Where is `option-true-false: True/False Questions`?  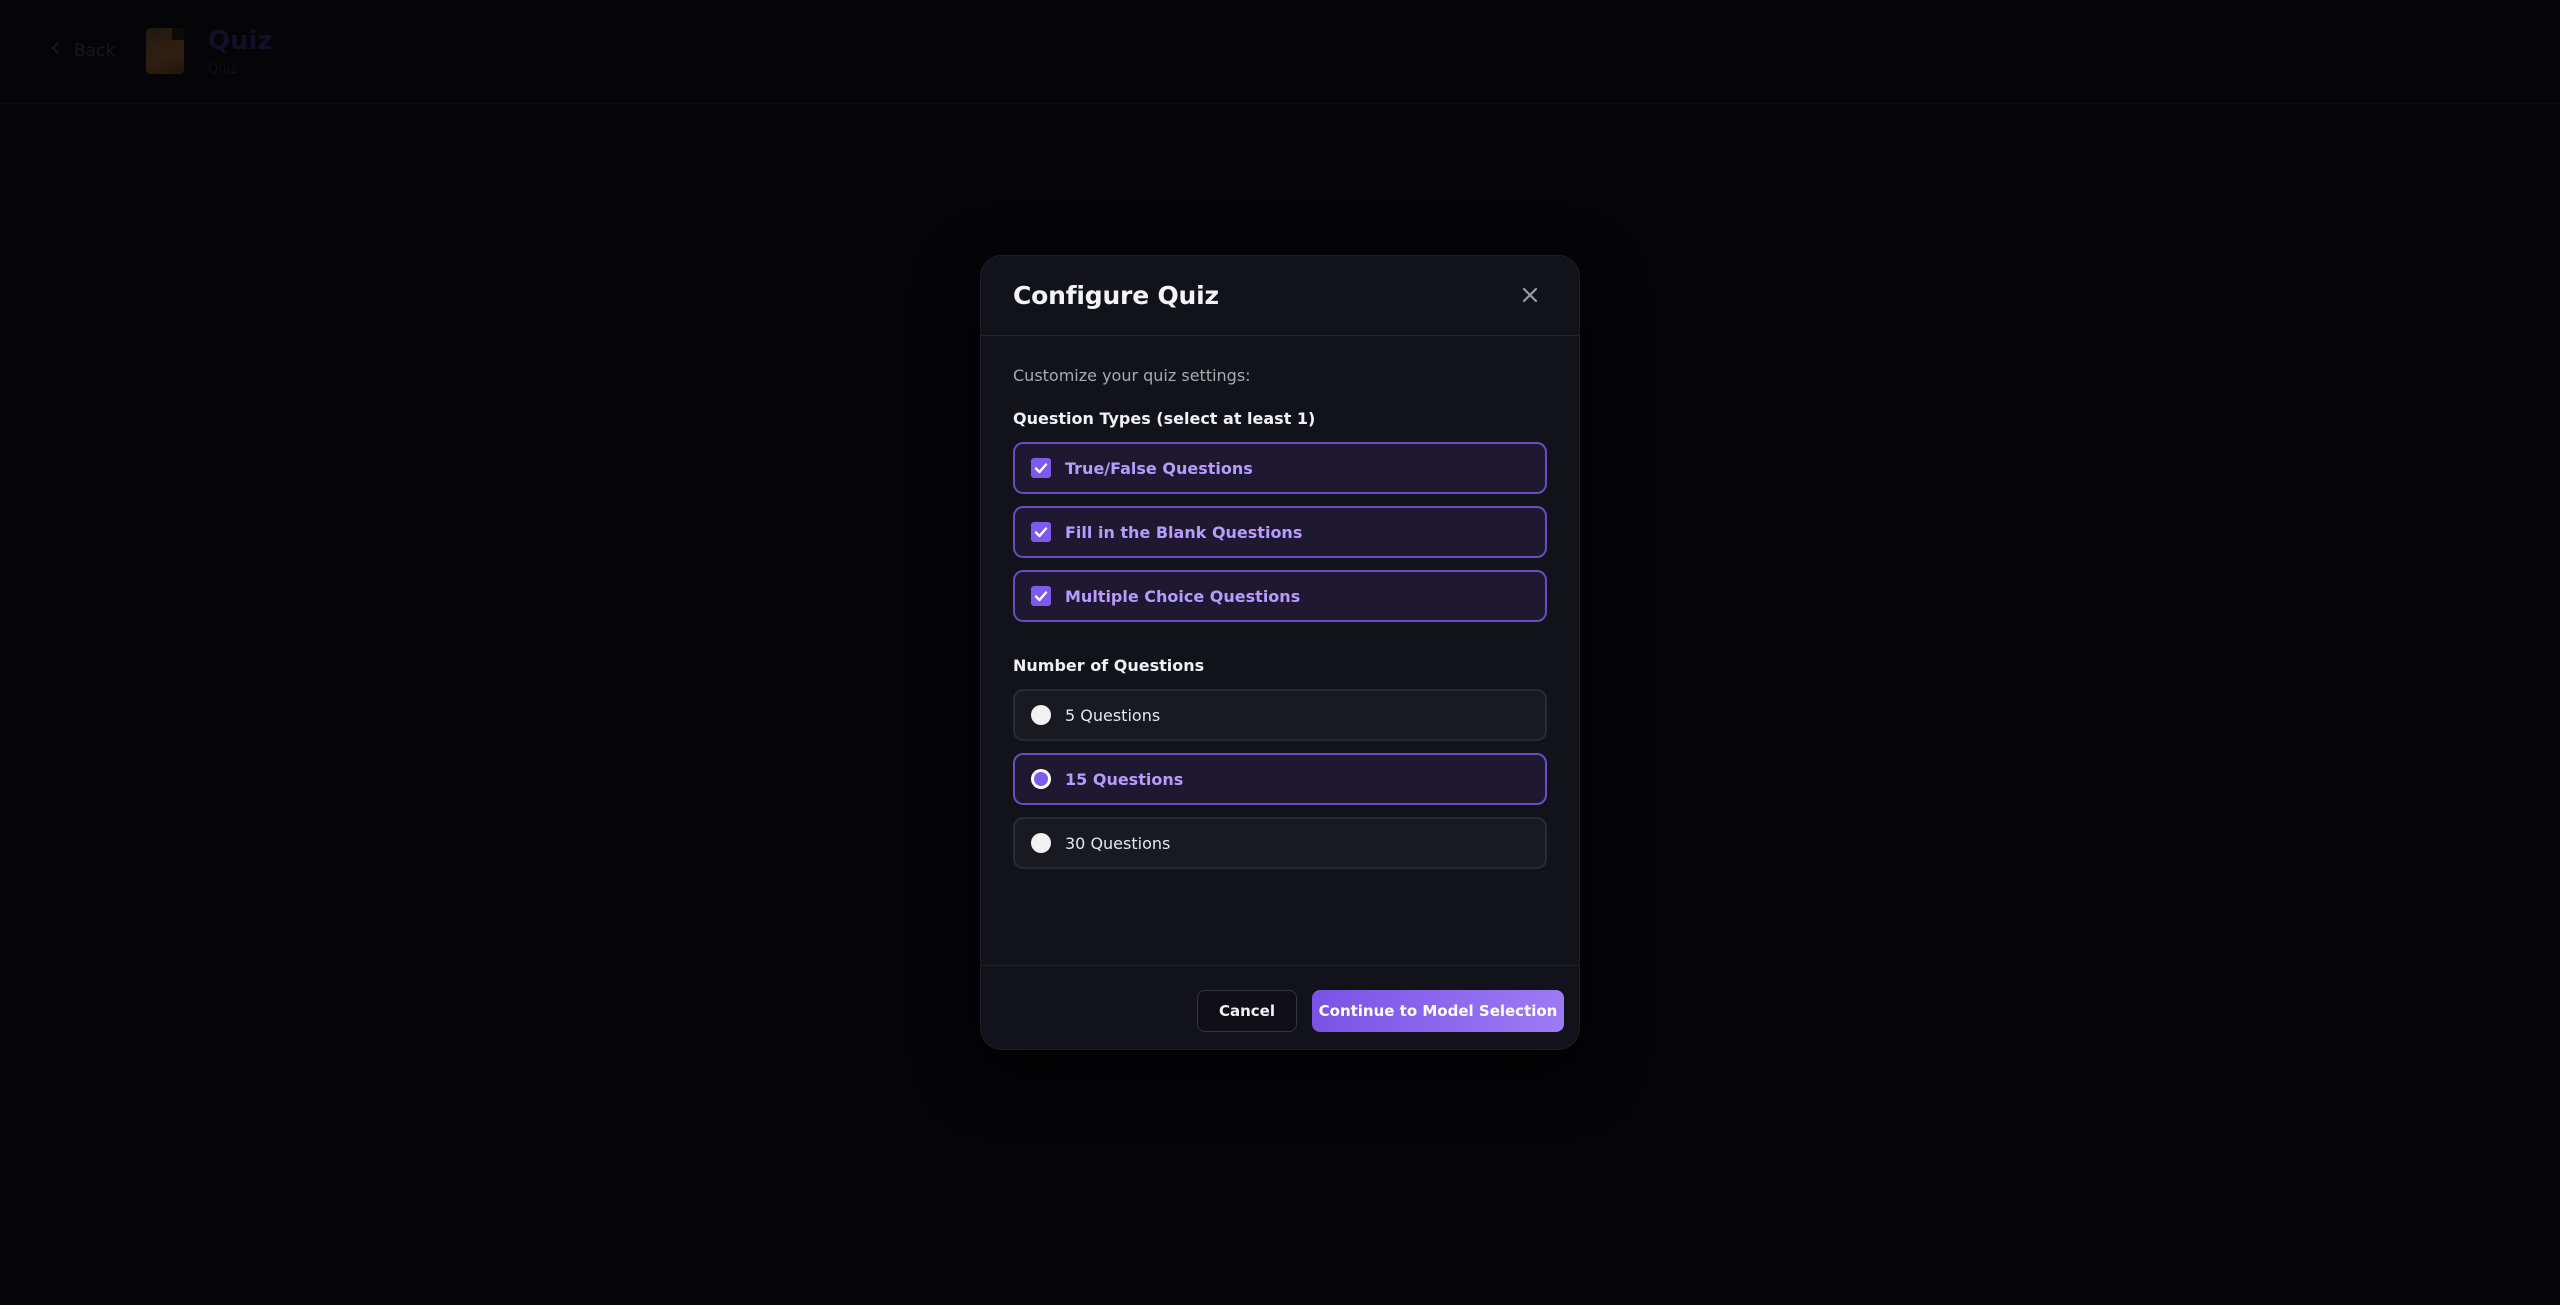
option-true-false: True/False Questions is located at coordinates (1280, 468).